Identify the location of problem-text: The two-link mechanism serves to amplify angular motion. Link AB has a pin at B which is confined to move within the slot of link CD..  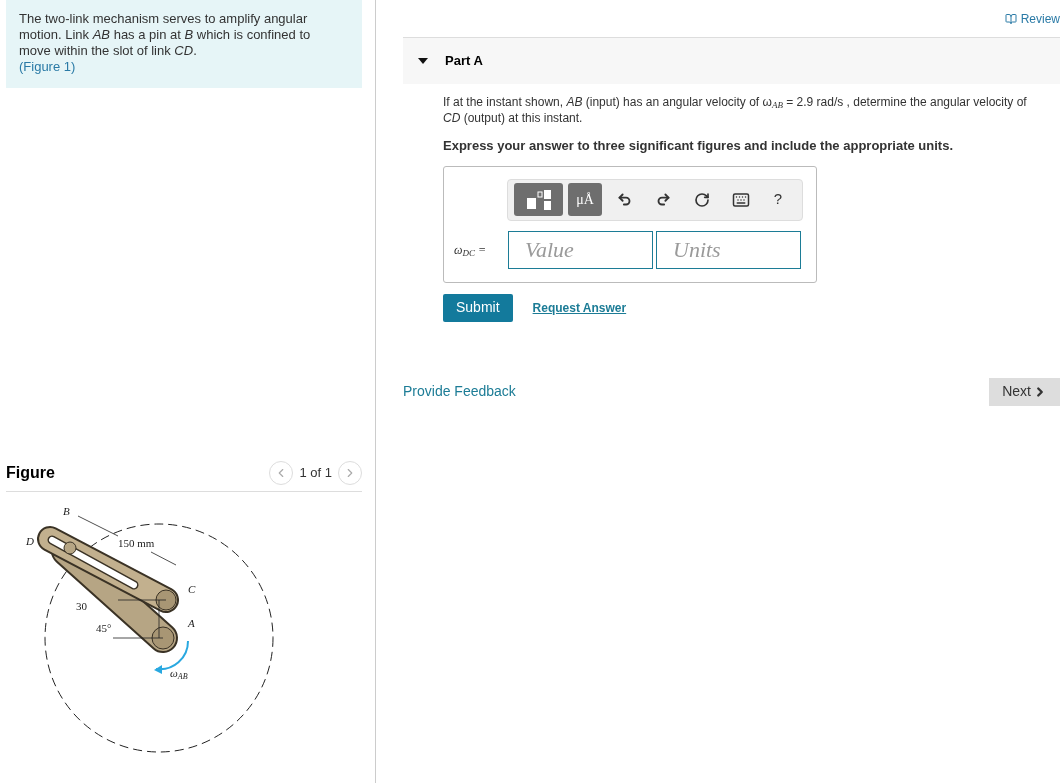
(165, 35).